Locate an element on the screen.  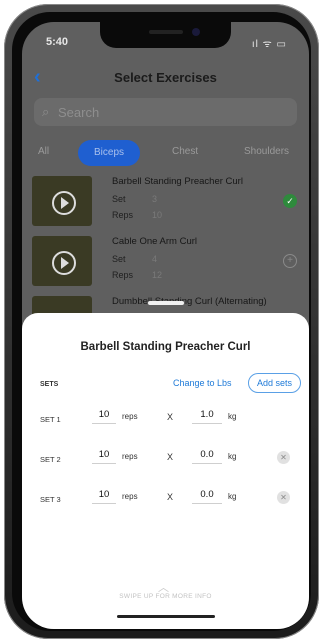
set-value: 3 is located at coordinates (155, 199).